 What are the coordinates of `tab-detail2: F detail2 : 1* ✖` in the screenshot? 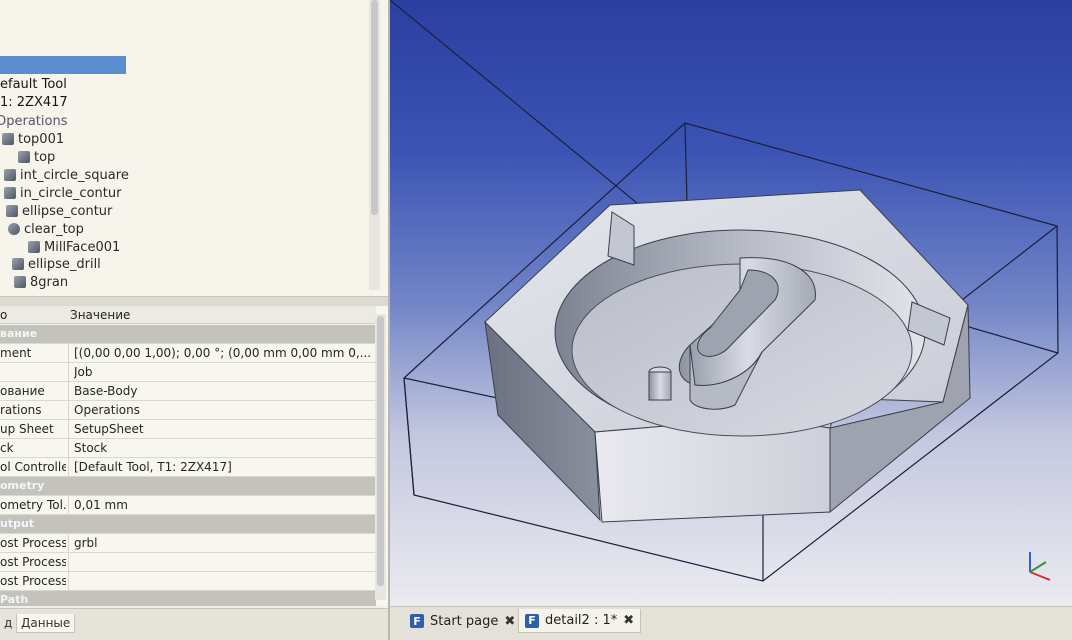 It's located at (580, 621).